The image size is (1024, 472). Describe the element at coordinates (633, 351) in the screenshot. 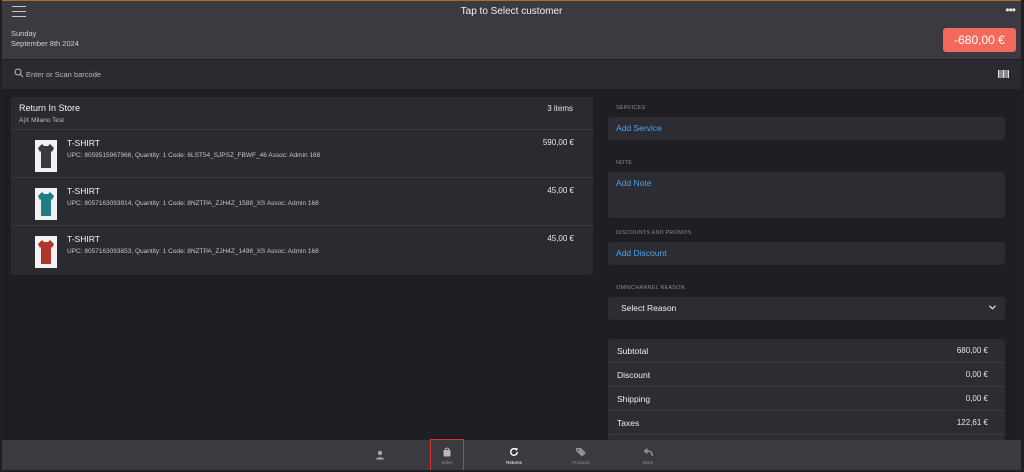

I see `total-label: Subtotal` at that location.